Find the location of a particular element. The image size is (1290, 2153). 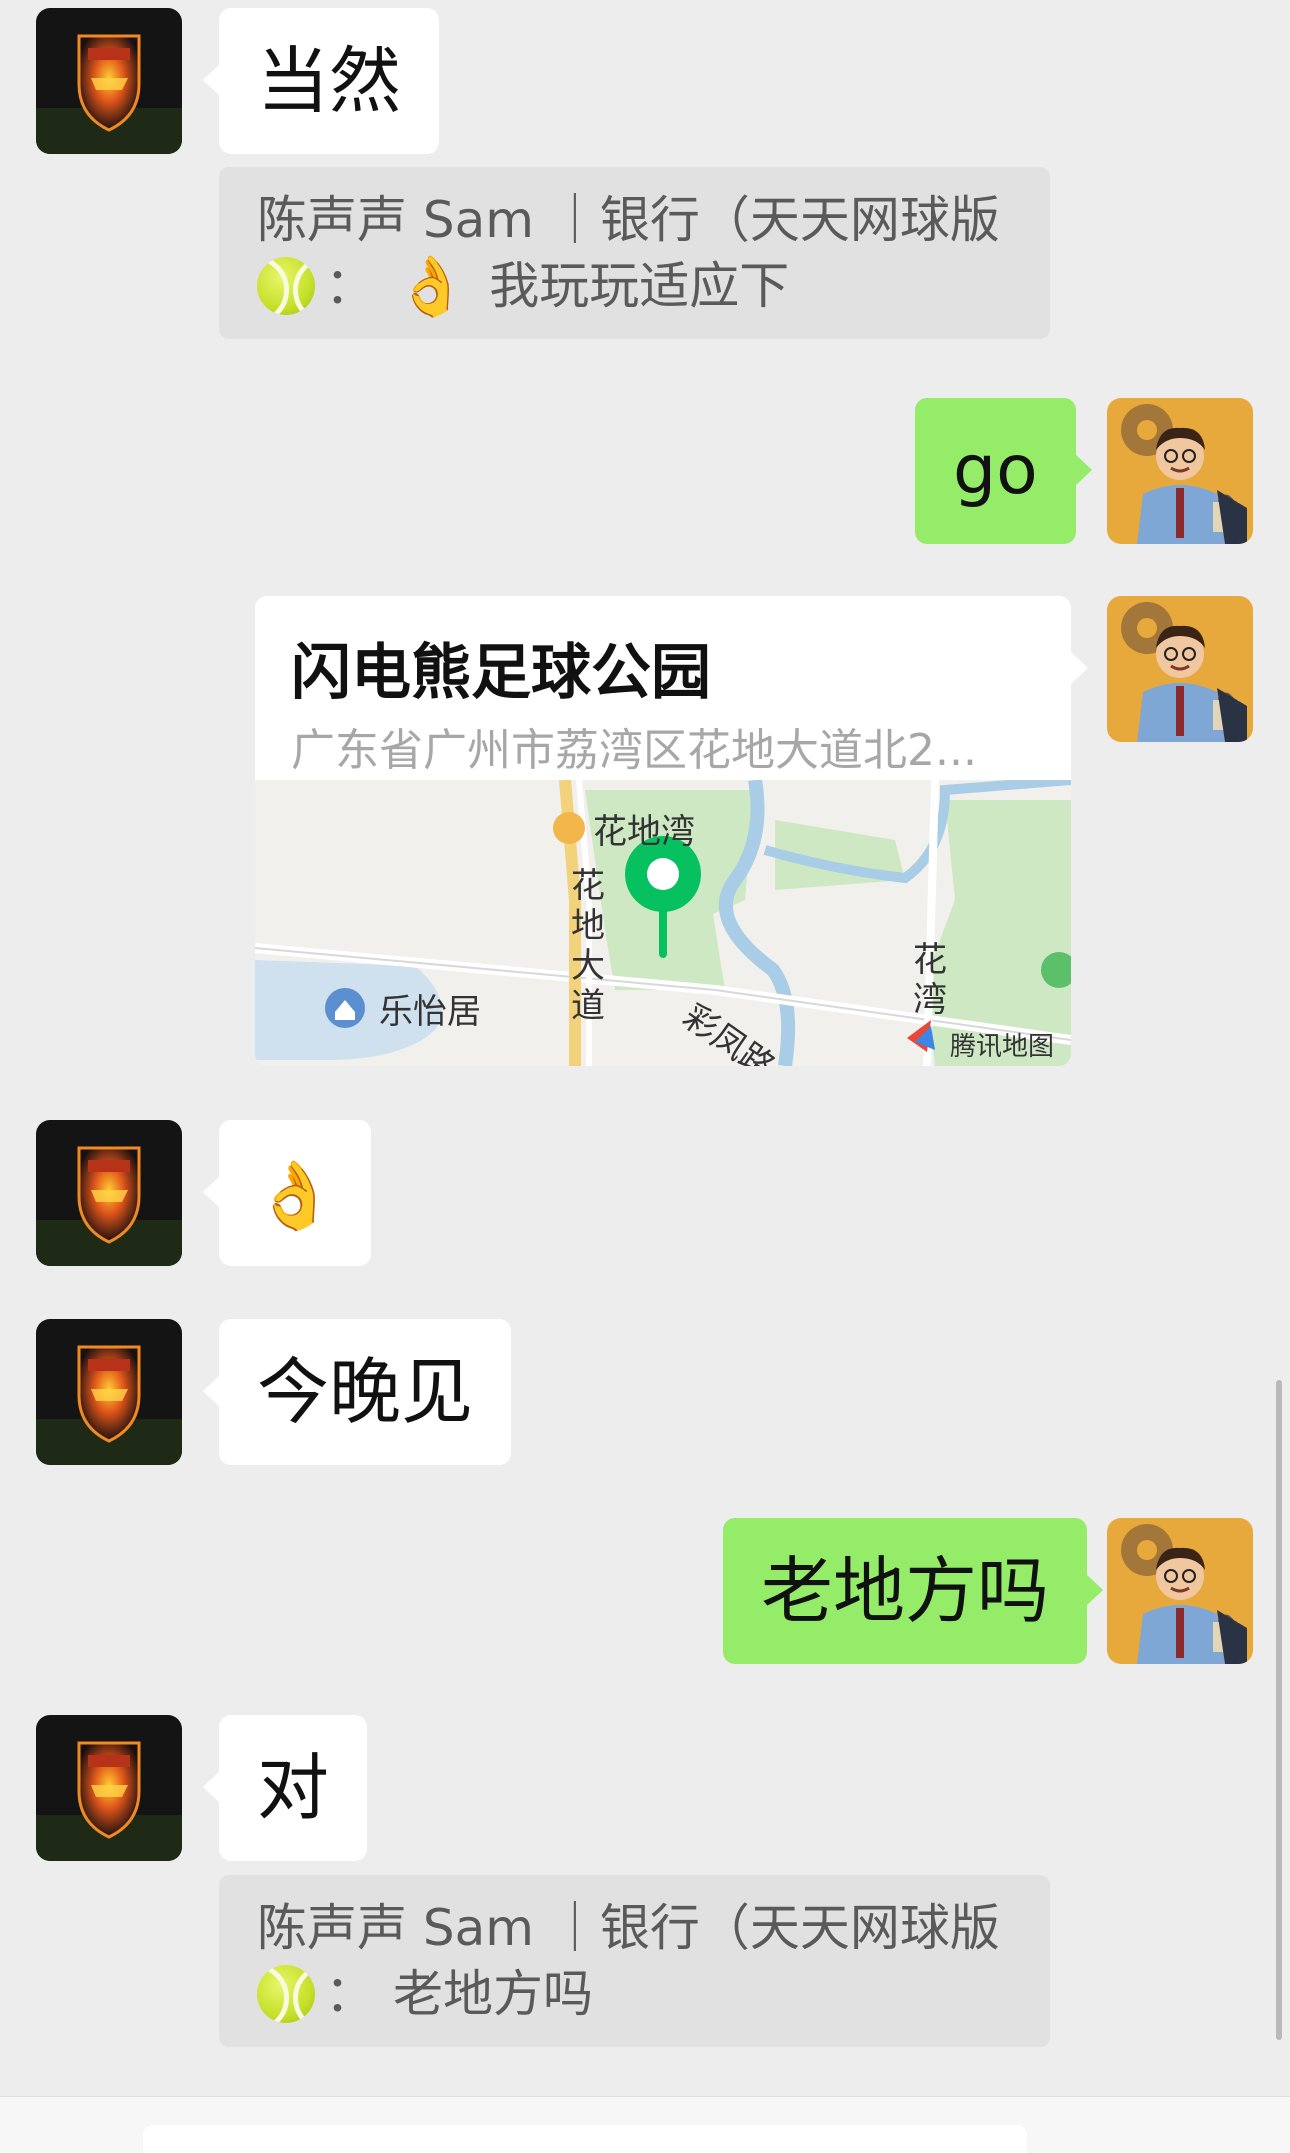

location-title: 闪电熊足球公园 is located at coordinates (501, 673).